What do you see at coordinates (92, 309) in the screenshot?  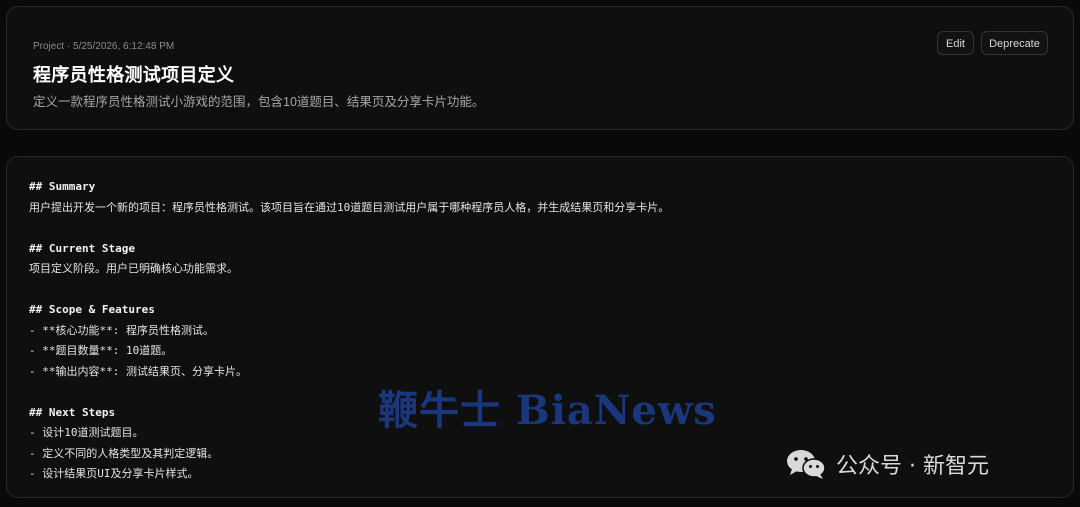 I see `content-line: ## Scope & Features` at bounding box center [92, 309].